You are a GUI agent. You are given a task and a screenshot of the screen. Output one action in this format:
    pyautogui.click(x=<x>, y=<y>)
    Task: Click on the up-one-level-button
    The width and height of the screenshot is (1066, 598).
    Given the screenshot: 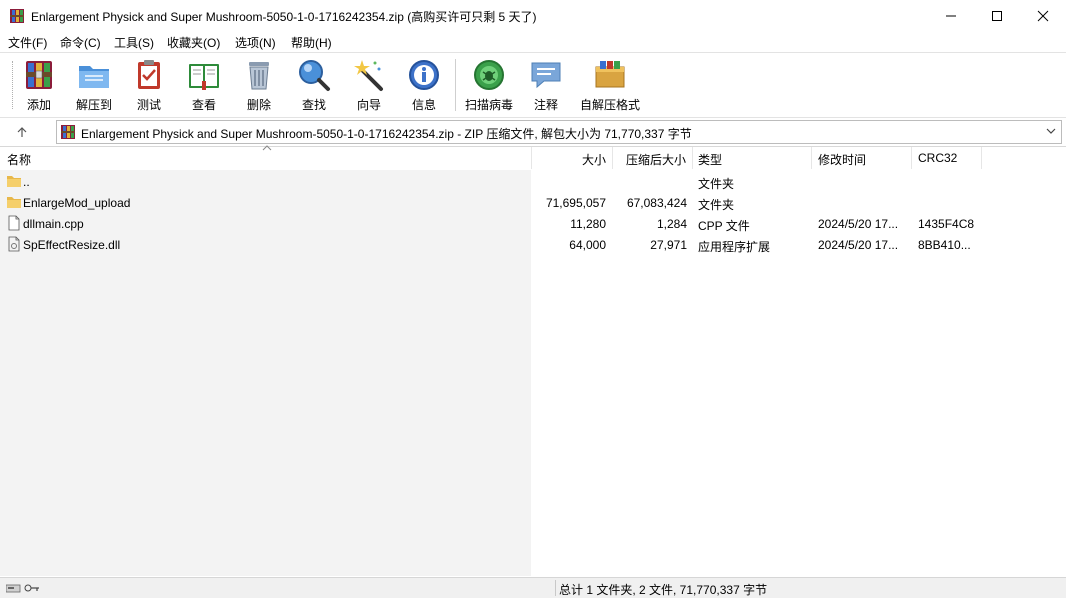 What is the action you would take?
    pyautogui.click(x=22, y=132)
    